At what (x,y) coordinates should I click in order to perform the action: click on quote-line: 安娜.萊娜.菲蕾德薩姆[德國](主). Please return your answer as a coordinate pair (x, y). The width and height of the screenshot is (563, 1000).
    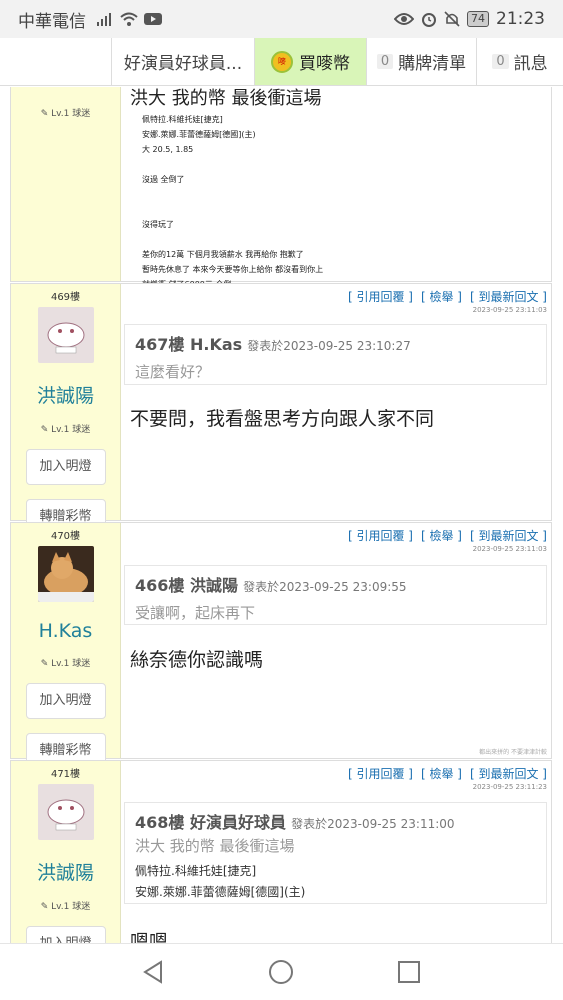
    Looking at the image, I should click on (220, 892).